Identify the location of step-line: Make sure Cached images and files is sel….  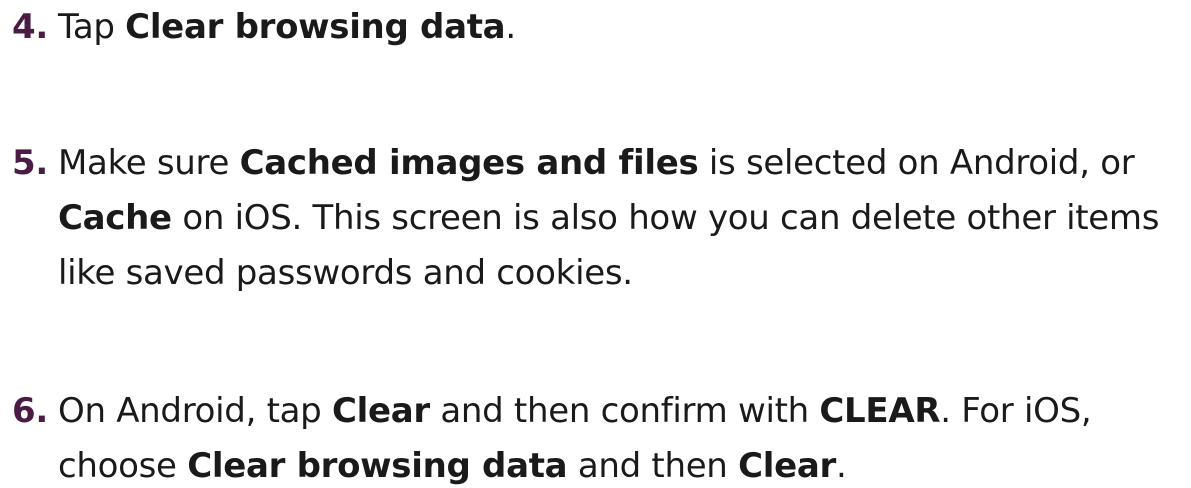
(624, 163).